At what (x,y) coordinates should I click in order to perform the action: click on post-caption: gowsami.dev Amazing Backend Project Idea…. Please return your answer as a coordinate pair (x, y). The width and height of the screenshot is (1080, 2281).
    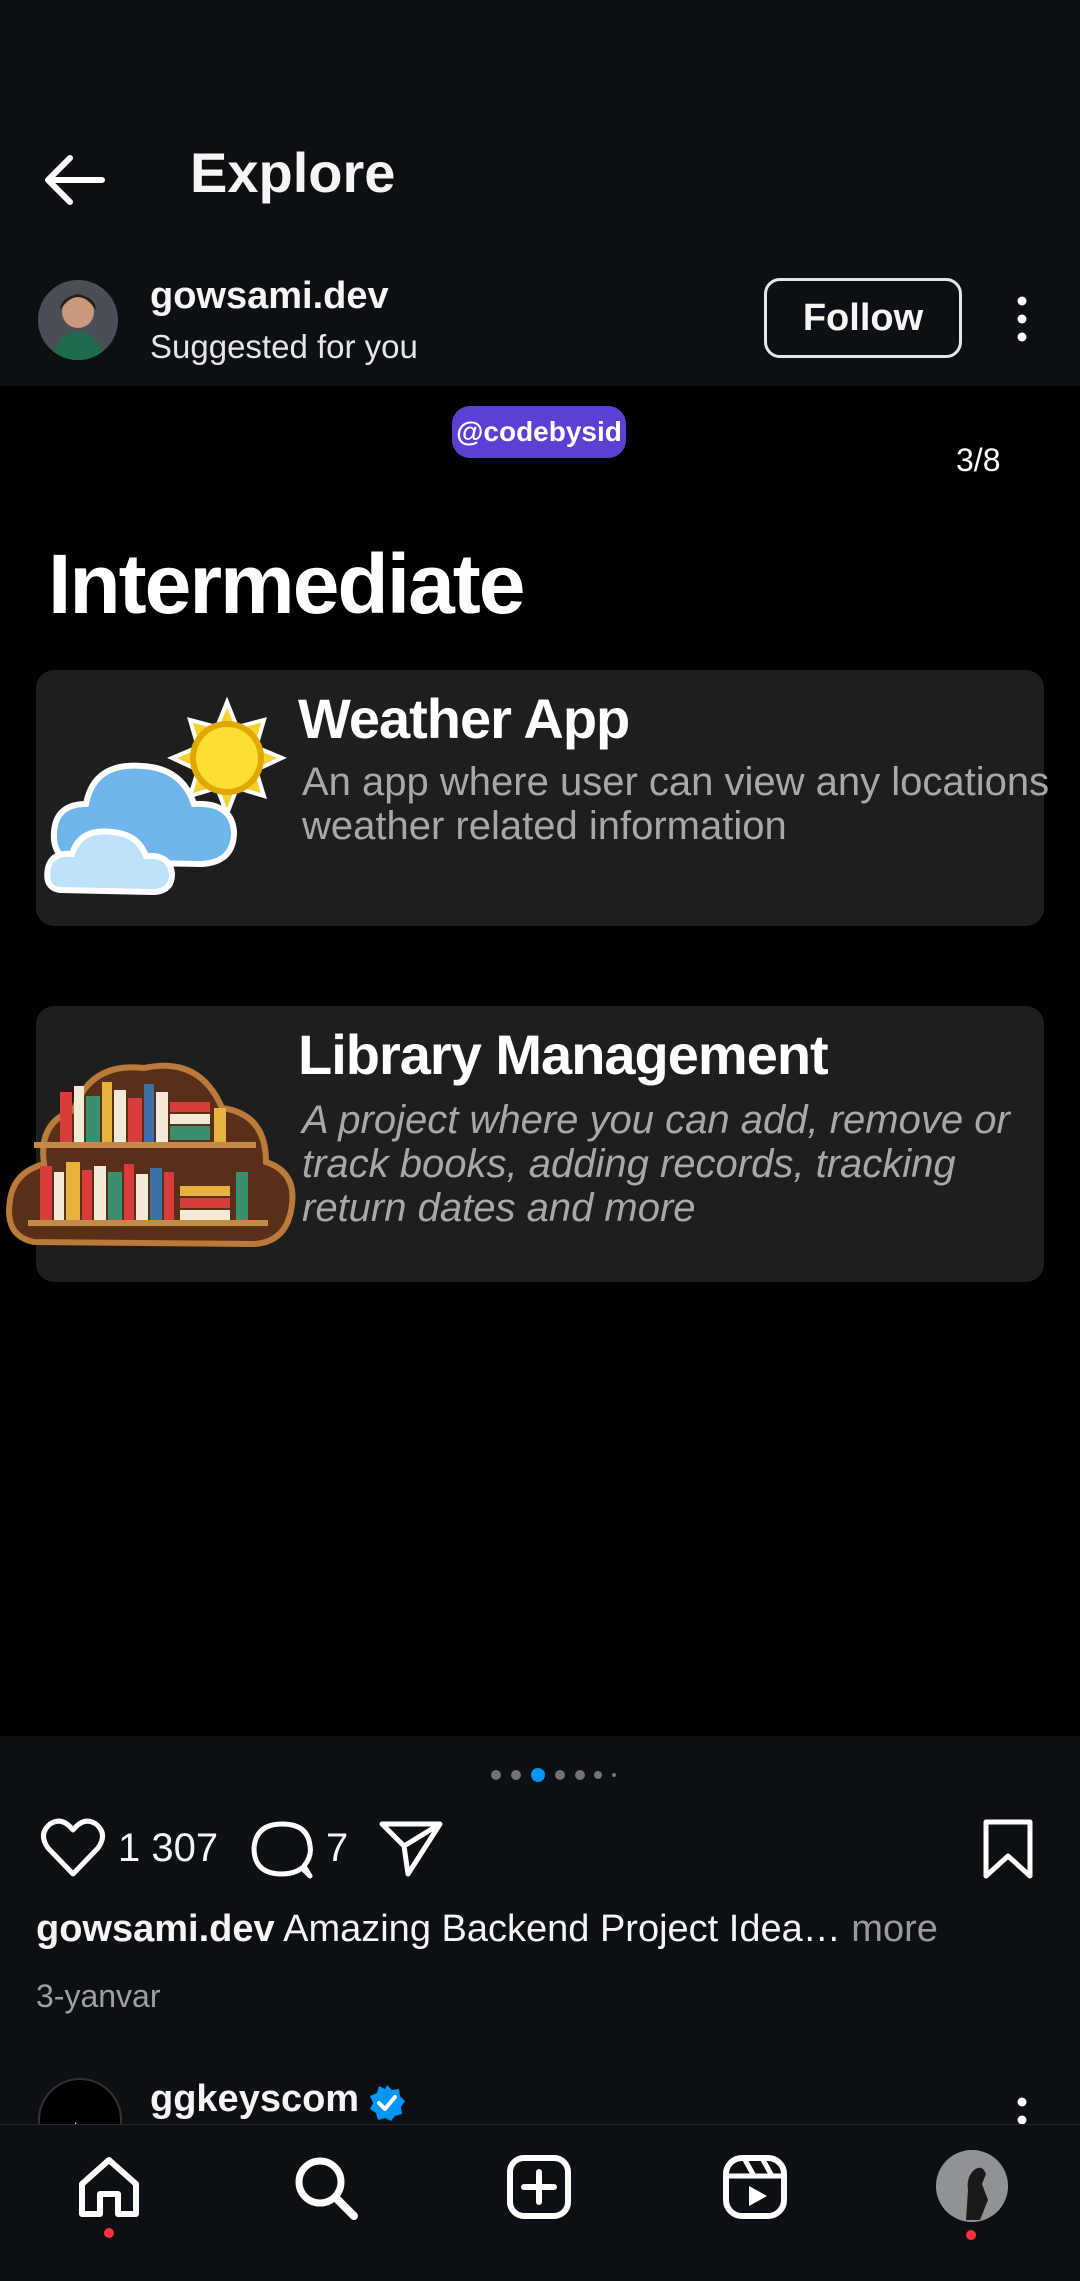
    Looking at the image, I should click on (541, 1929).